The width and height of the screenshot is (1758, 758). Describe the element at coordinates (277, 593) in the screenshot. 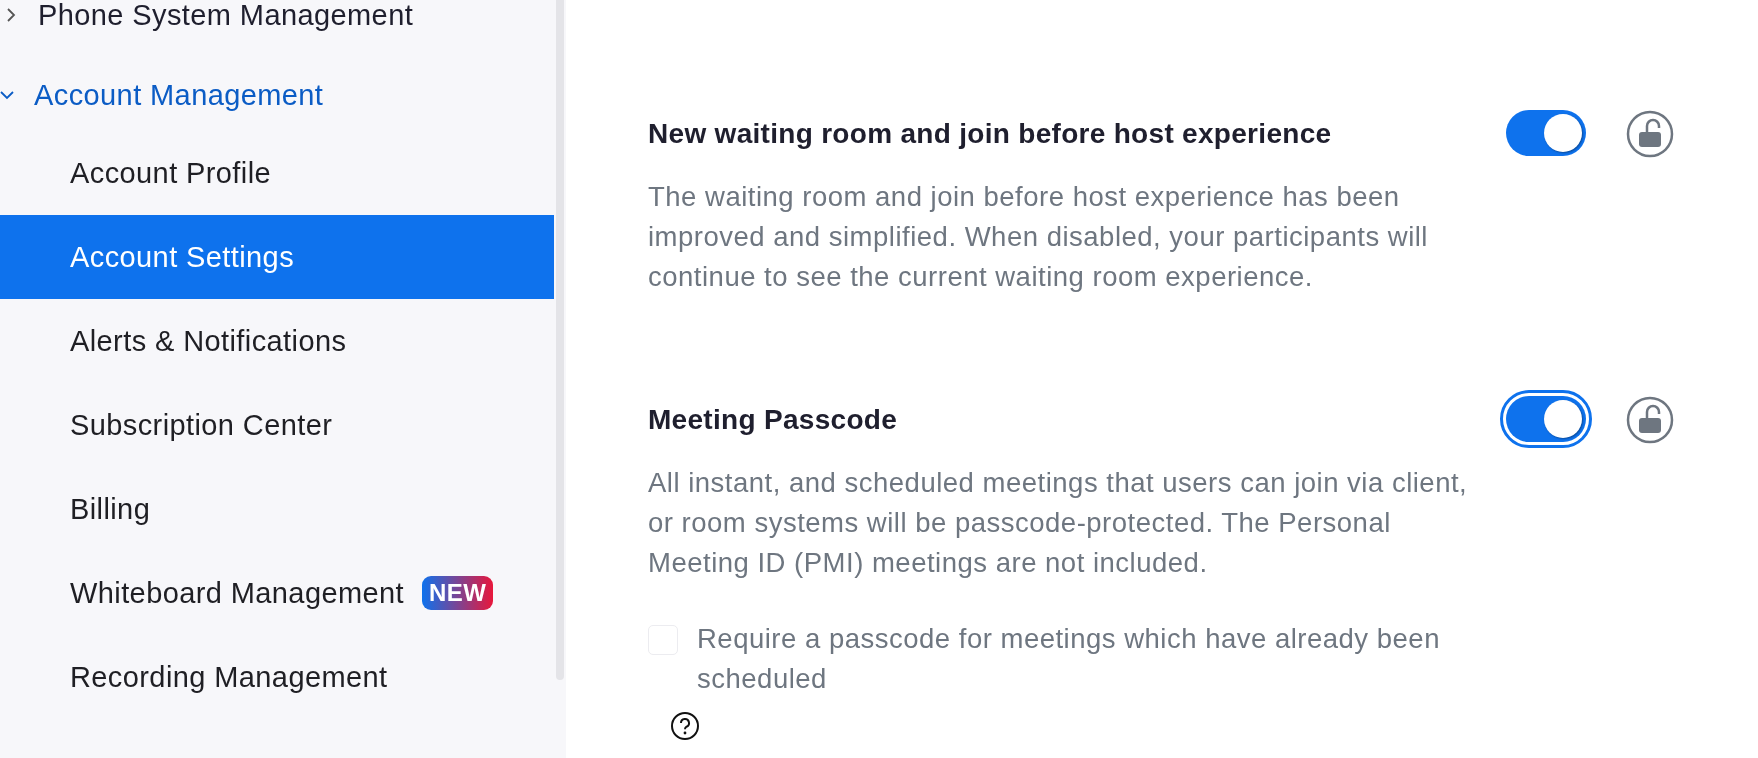

I see `sidebar-item: Whiteboard Management NEW` at that location.